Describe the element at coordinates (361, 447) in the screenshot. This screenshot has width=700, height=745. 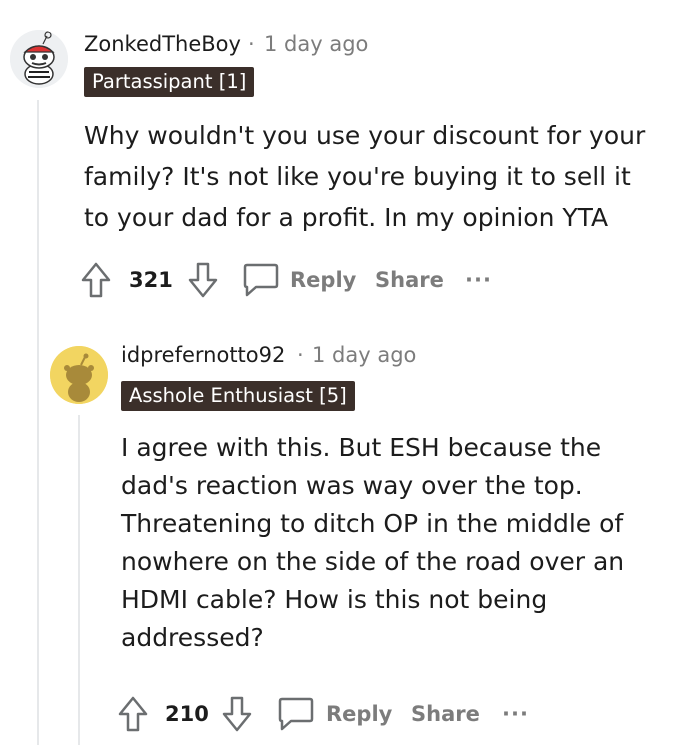
I see `comment-line: I agree with this. But ESH because the` at that location.